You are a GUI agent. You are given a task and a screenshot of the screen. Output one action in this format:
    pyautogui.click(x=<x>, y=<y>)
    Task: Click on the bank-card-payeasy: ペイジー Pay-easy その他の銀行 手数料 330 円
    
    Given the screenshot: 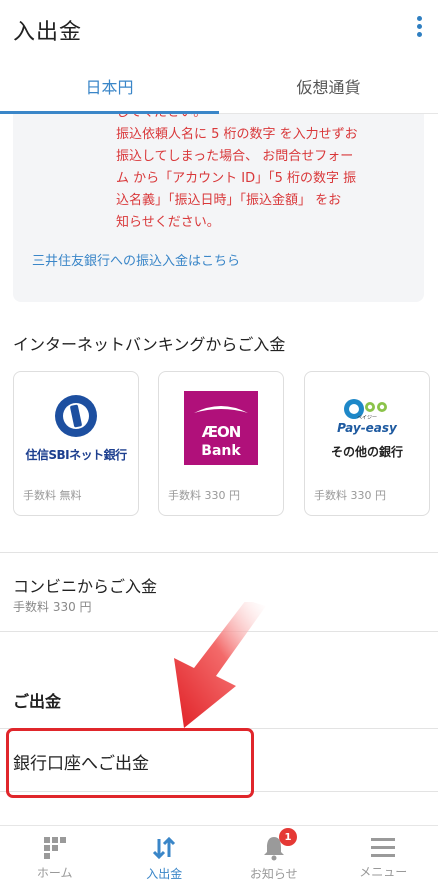 What is the action you would take?
    pyautogui.click(x=367, y=443)
    